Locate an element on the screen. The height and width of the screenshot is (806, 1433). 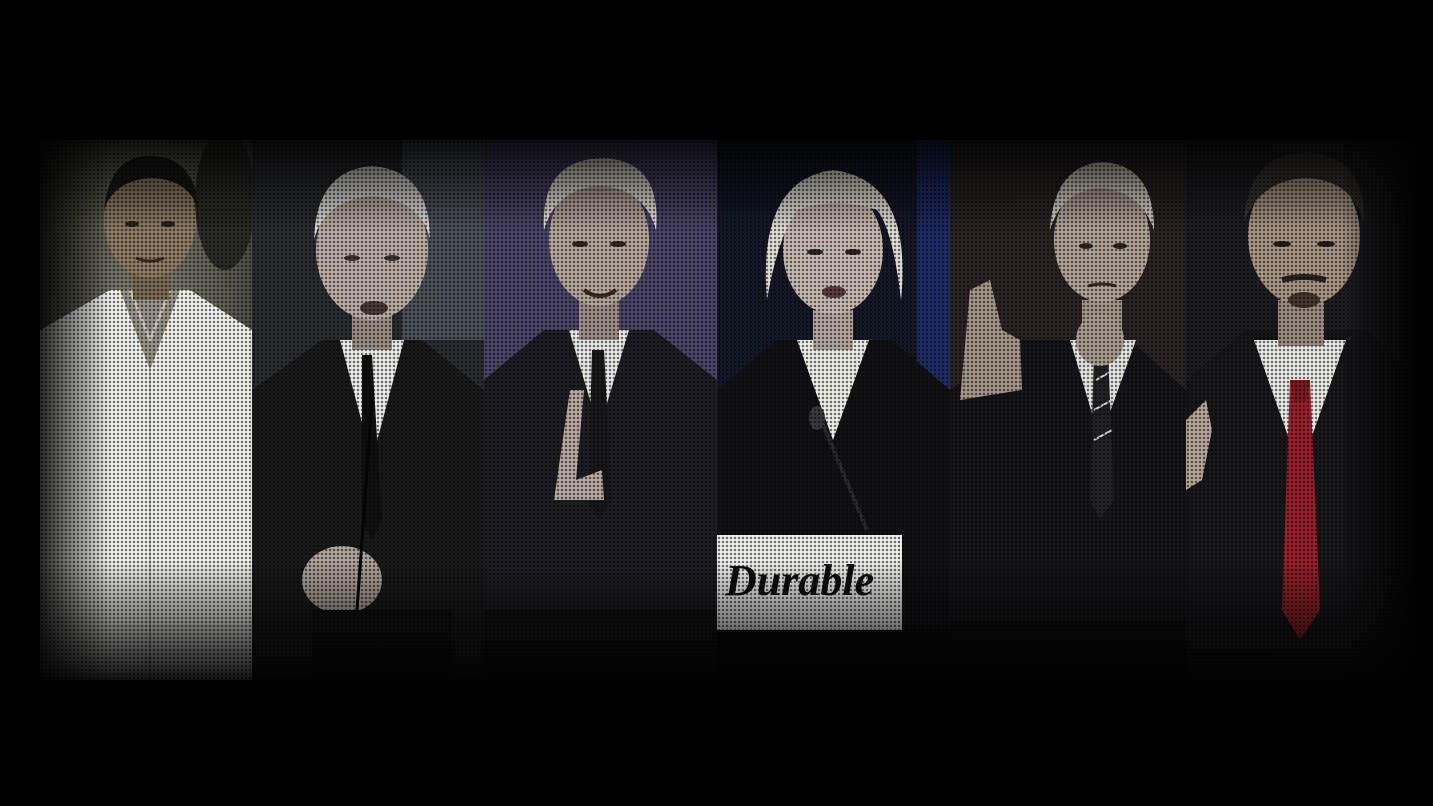
portrait-2-illustration is located at coordinates (368, 410).